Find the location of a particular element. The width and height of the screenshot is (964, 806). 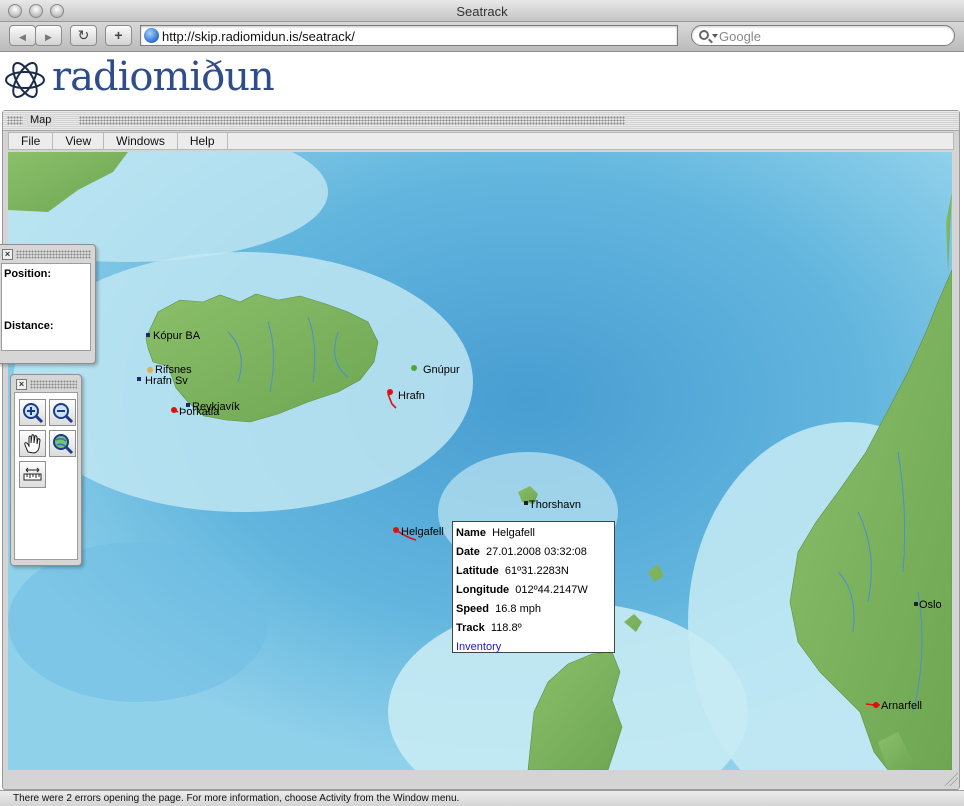

atom-logo-icon is located at coordinates (25, 80).